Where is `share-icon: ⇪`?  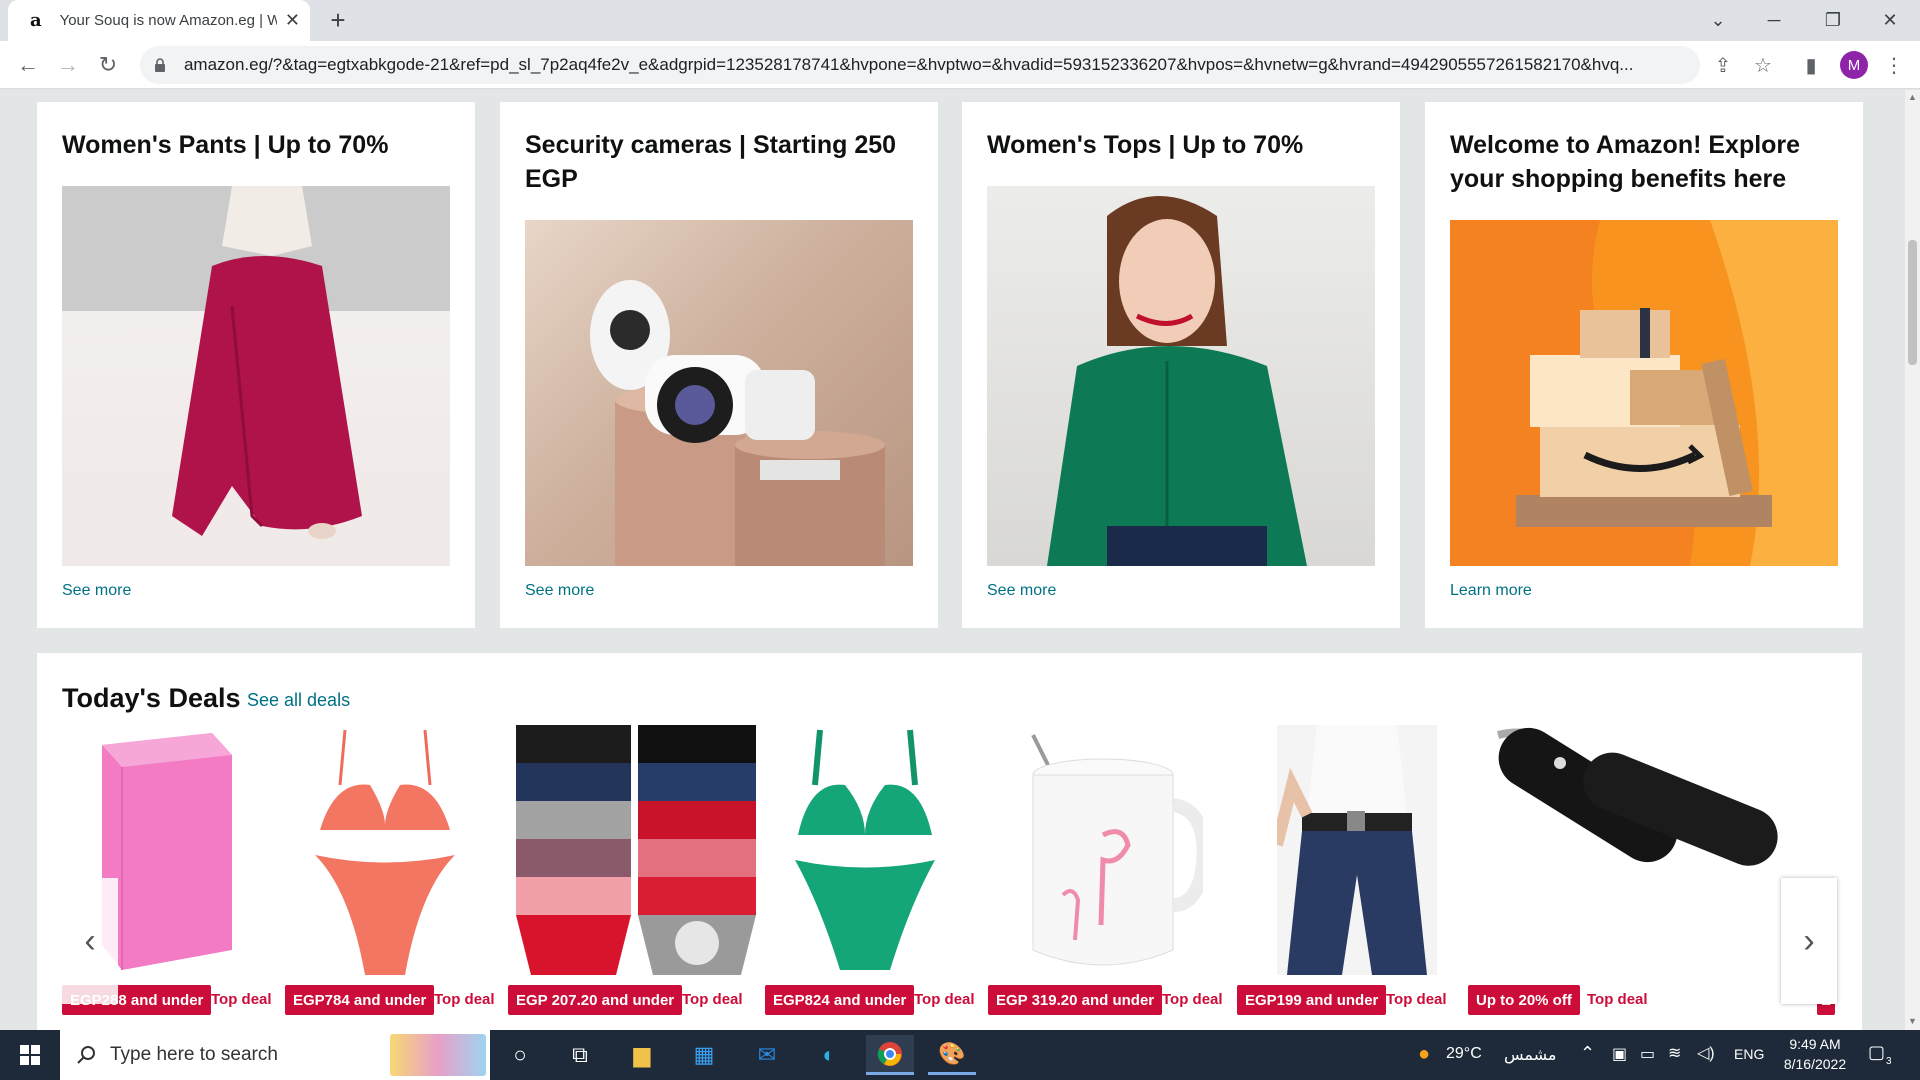
share-icon: ⇪ is located at coordinates (1723, 65).